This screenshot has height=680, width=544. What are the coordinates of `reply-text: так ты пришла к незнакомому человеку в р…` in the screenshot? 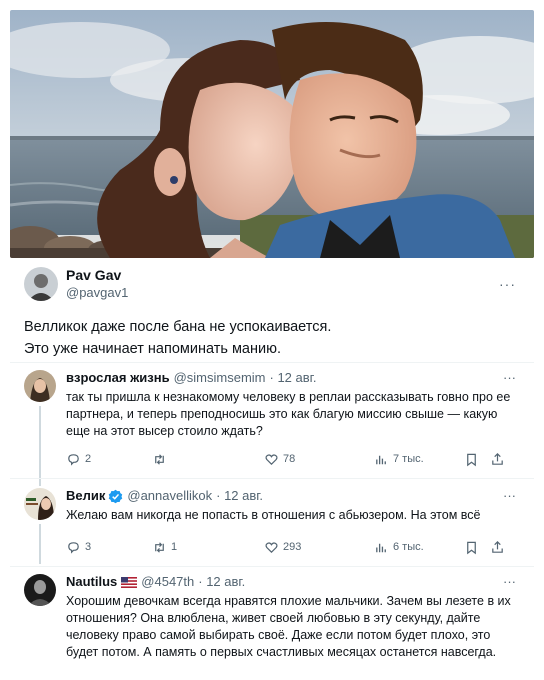 It's located at (288, 414).